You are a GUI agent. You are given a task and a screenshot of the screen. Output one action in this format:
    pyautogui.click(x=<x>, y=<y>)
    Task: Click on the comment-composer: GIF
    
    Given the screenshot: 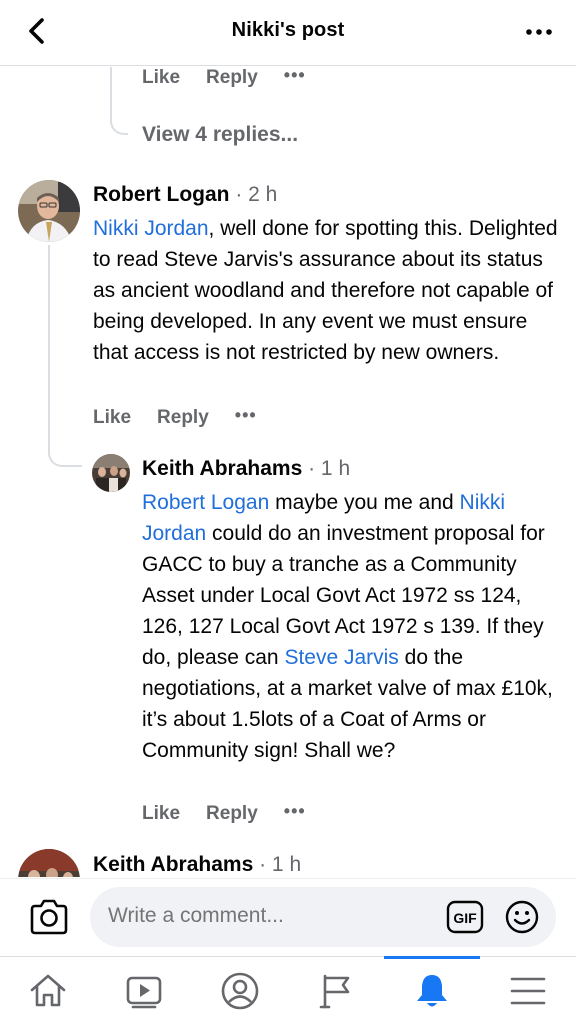 What is the action you would take?
    pyautogui.click(x=288, y=917)
    